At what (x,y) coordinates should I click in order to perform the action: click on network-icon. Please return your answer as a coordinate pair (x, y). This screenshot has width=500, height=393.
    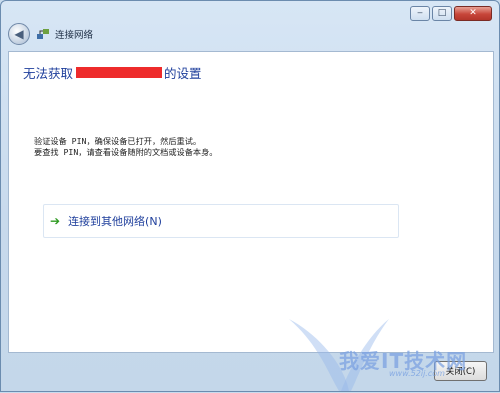
    Looking at the image, I should click on (43, 34).